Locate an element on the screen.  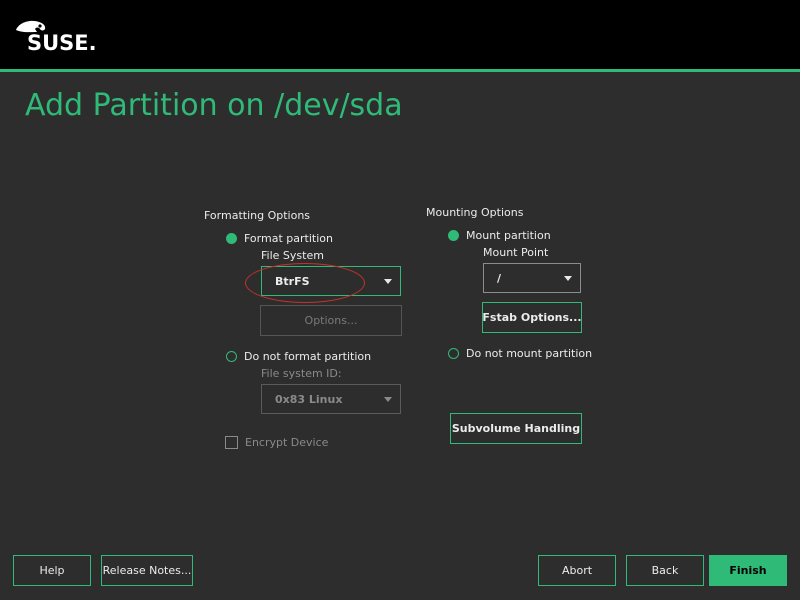
format-partition-radio is located at coordinates (231, 238).